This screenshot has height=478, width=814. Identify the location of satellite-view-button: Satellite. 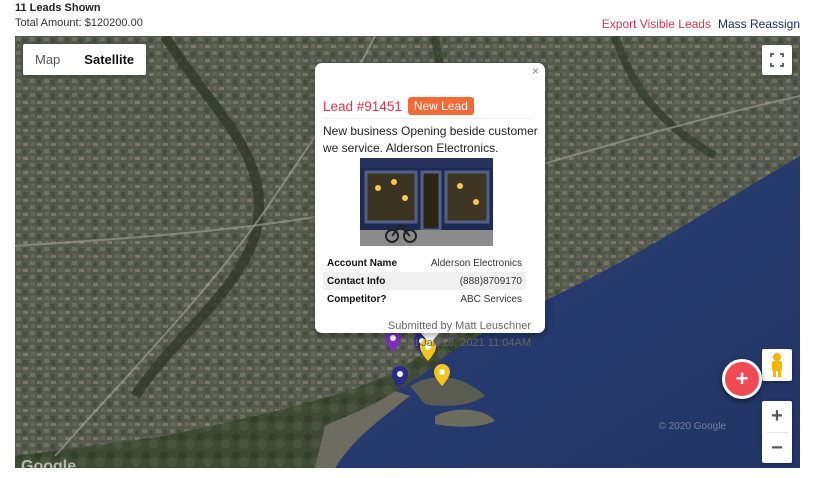
(109, 59).